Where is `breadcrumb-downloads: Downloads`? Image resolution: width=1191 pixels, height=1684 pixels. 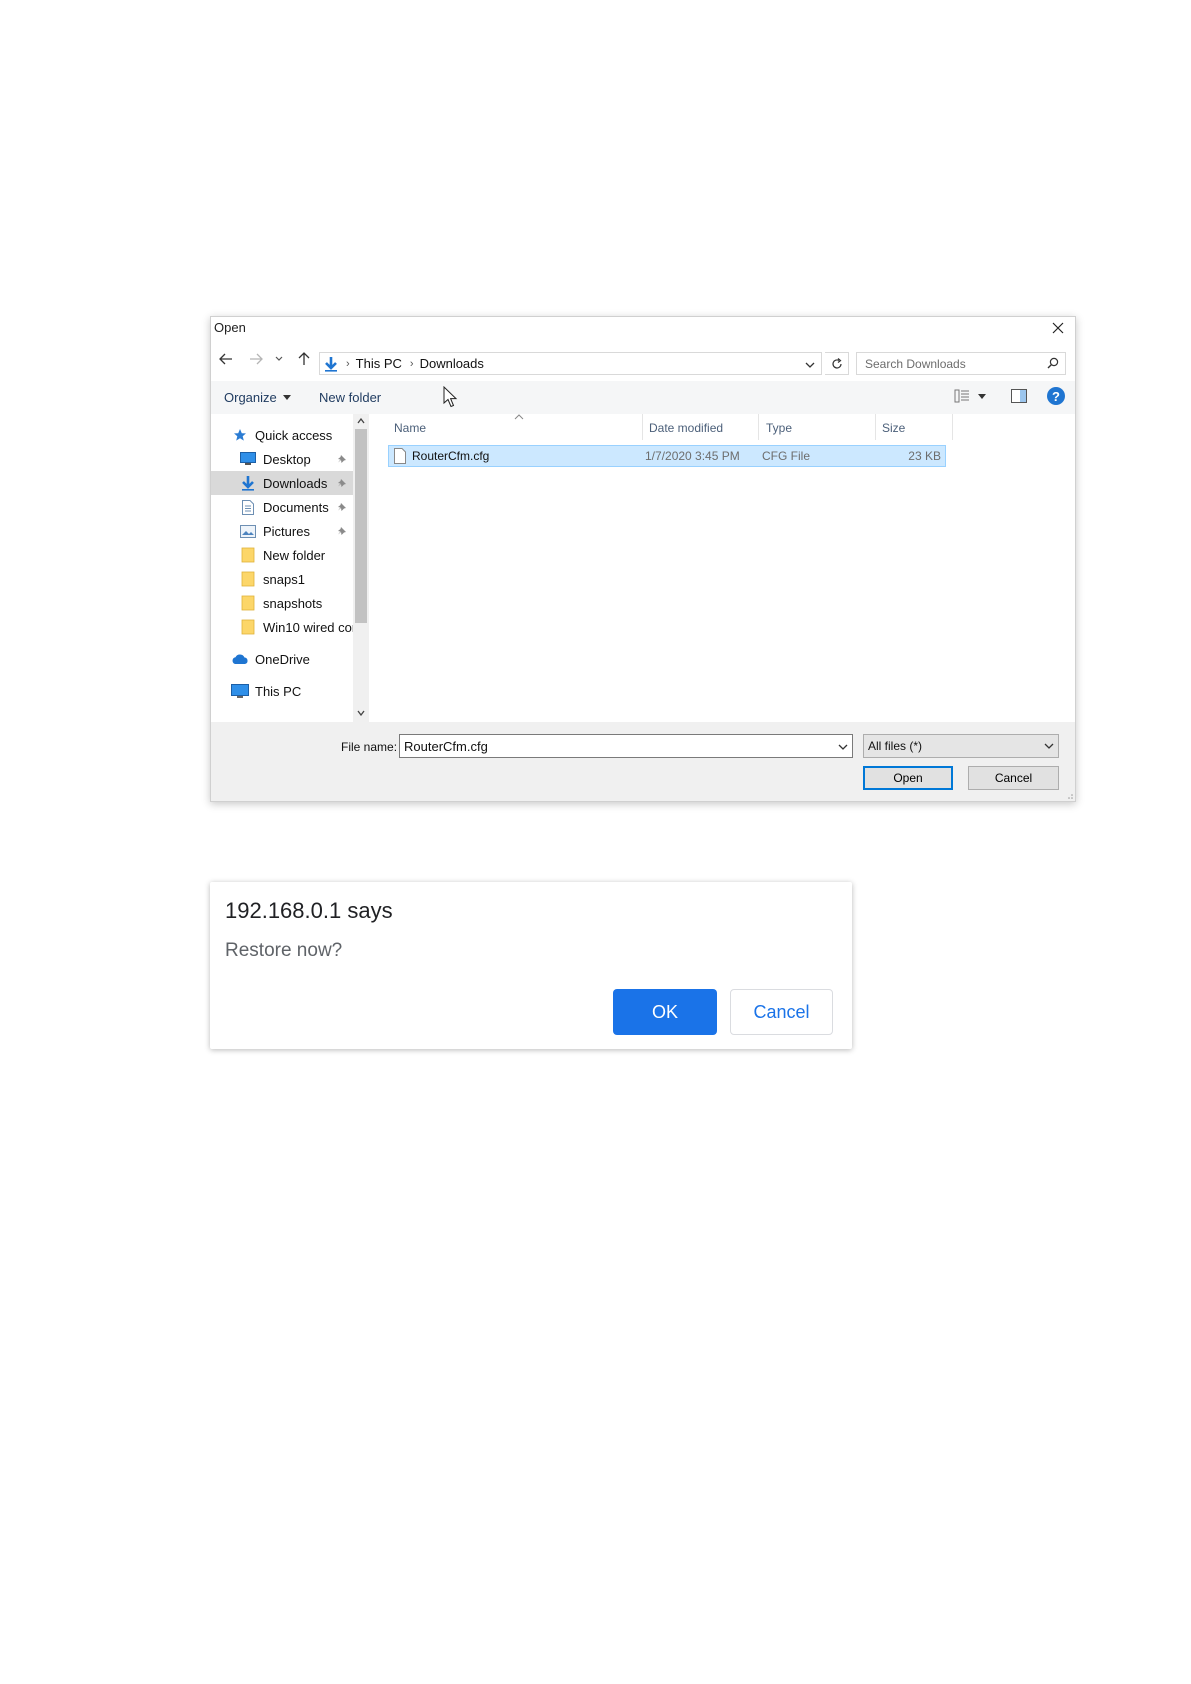
breadcrumb-downloads: Downloads is located at coordinates (452, 363).